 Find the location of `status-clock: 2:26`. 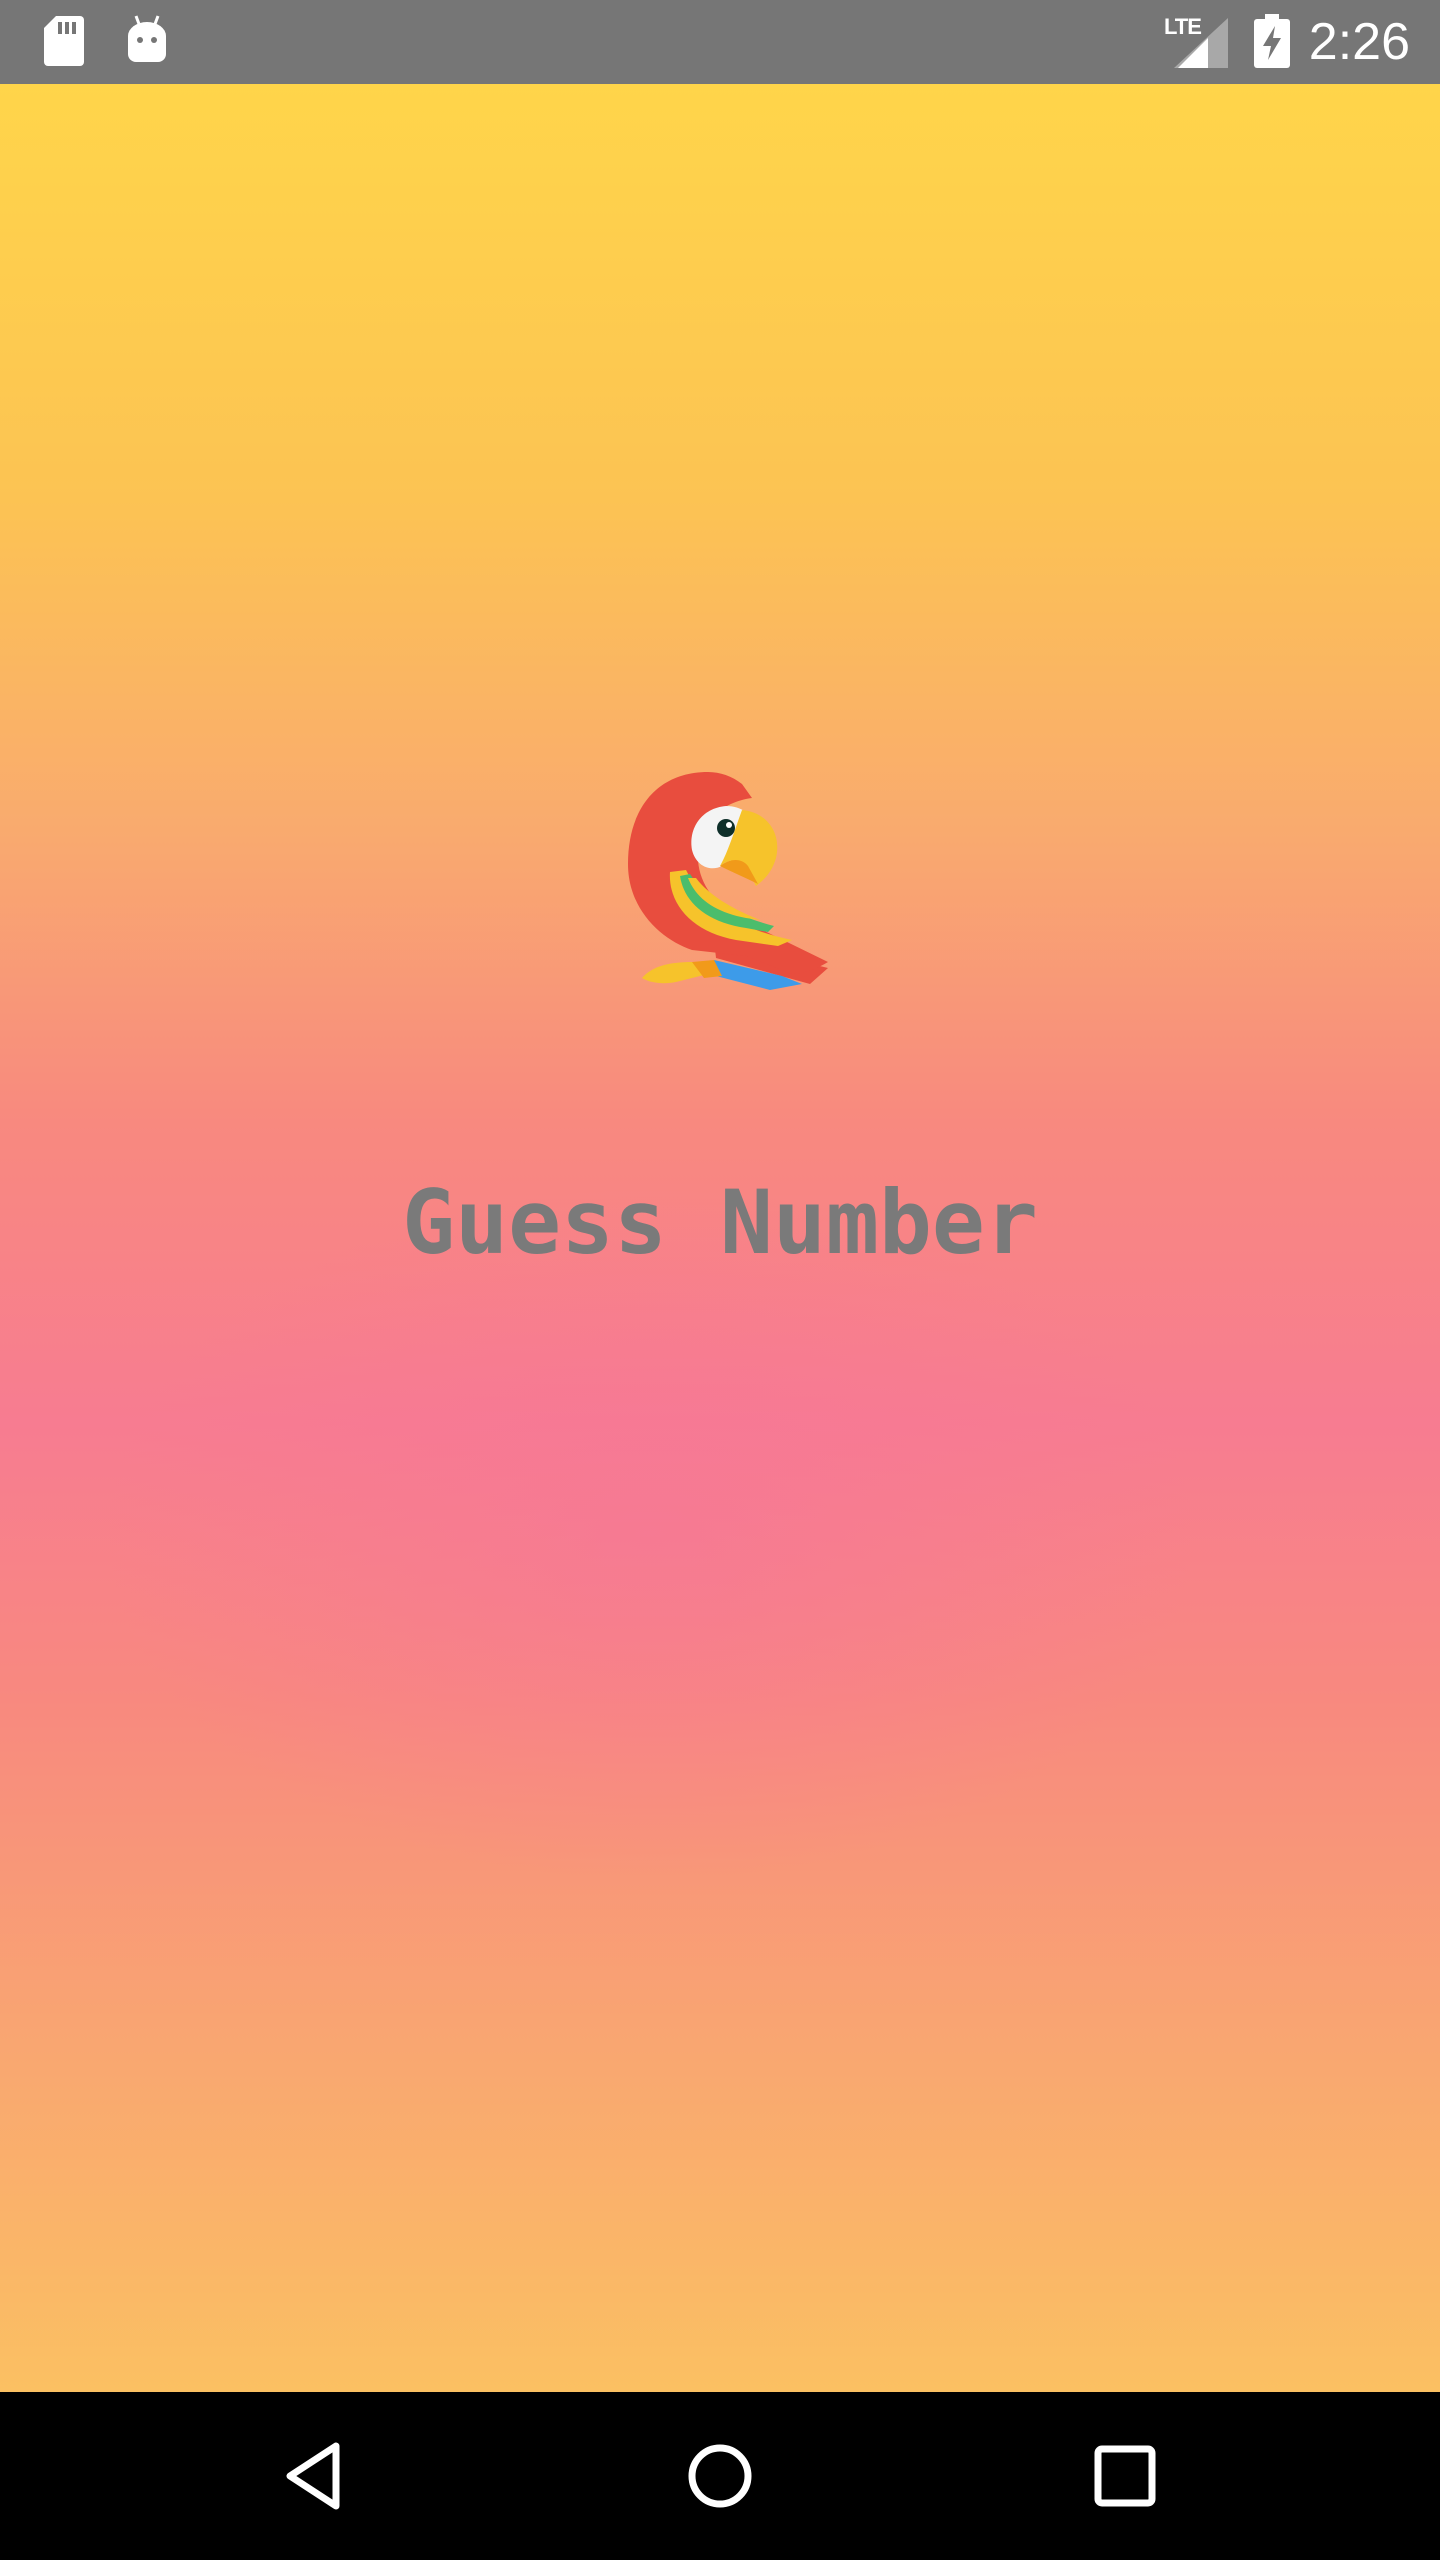

status-clock: 2:26 is located at coordinates (1359, 42).